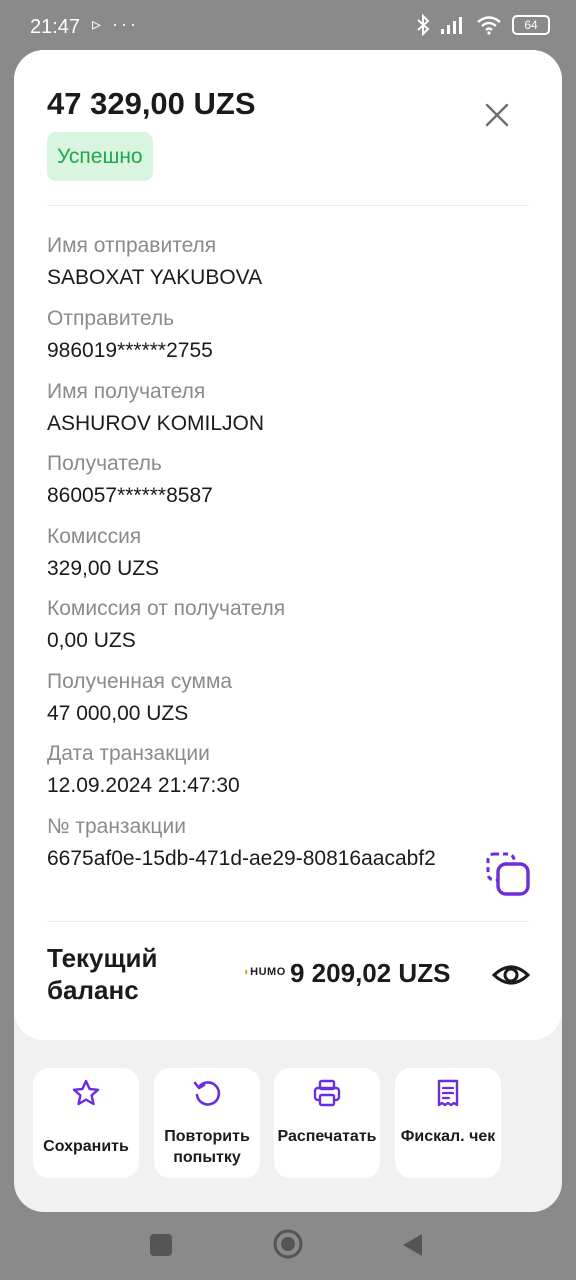 The image size is (576, 1280). I want to click on status-notification-icons: ▹ ···, so click(116, 24).